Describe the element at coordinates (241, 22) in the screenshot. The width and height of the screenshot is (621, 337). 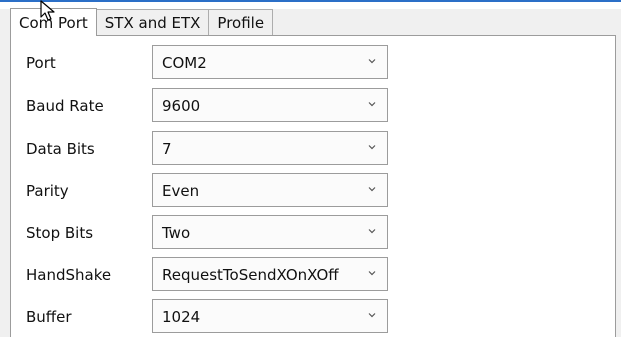
I see `tab-profile: Profile` at that location.